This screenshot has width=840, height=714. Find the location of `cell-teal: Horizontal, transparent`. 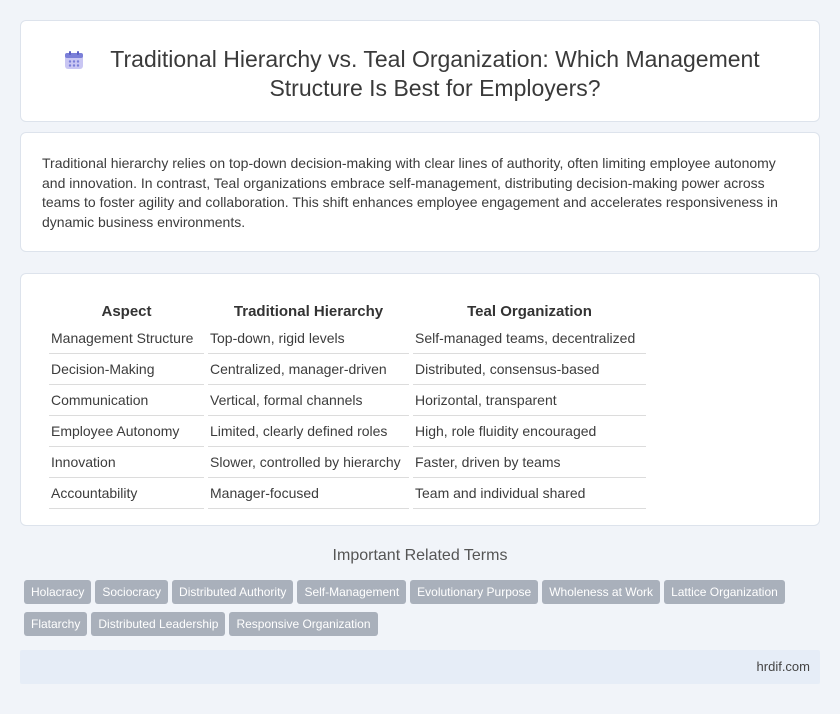

cell-teal: Horizontal, transparent is located at coordinates (529, 400).